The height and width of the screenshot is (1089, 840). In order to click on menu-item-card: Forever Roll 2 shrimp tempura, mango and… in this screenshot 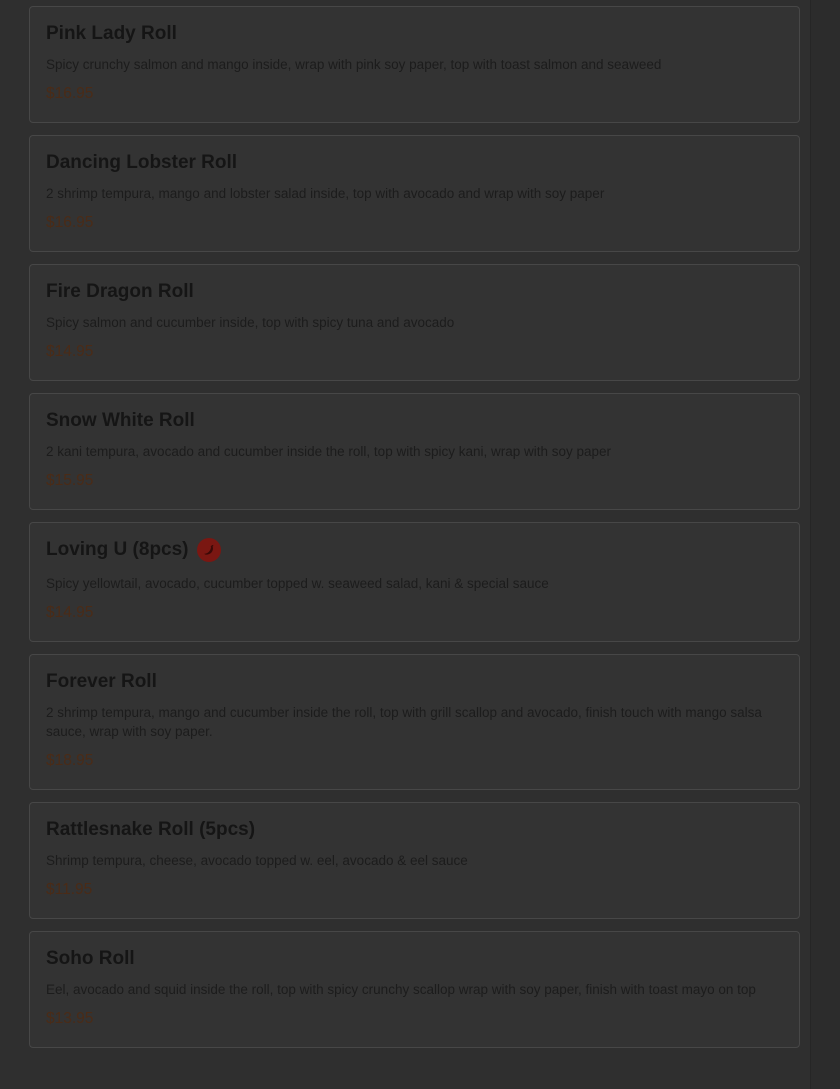, I will do `click(414, 722)`.